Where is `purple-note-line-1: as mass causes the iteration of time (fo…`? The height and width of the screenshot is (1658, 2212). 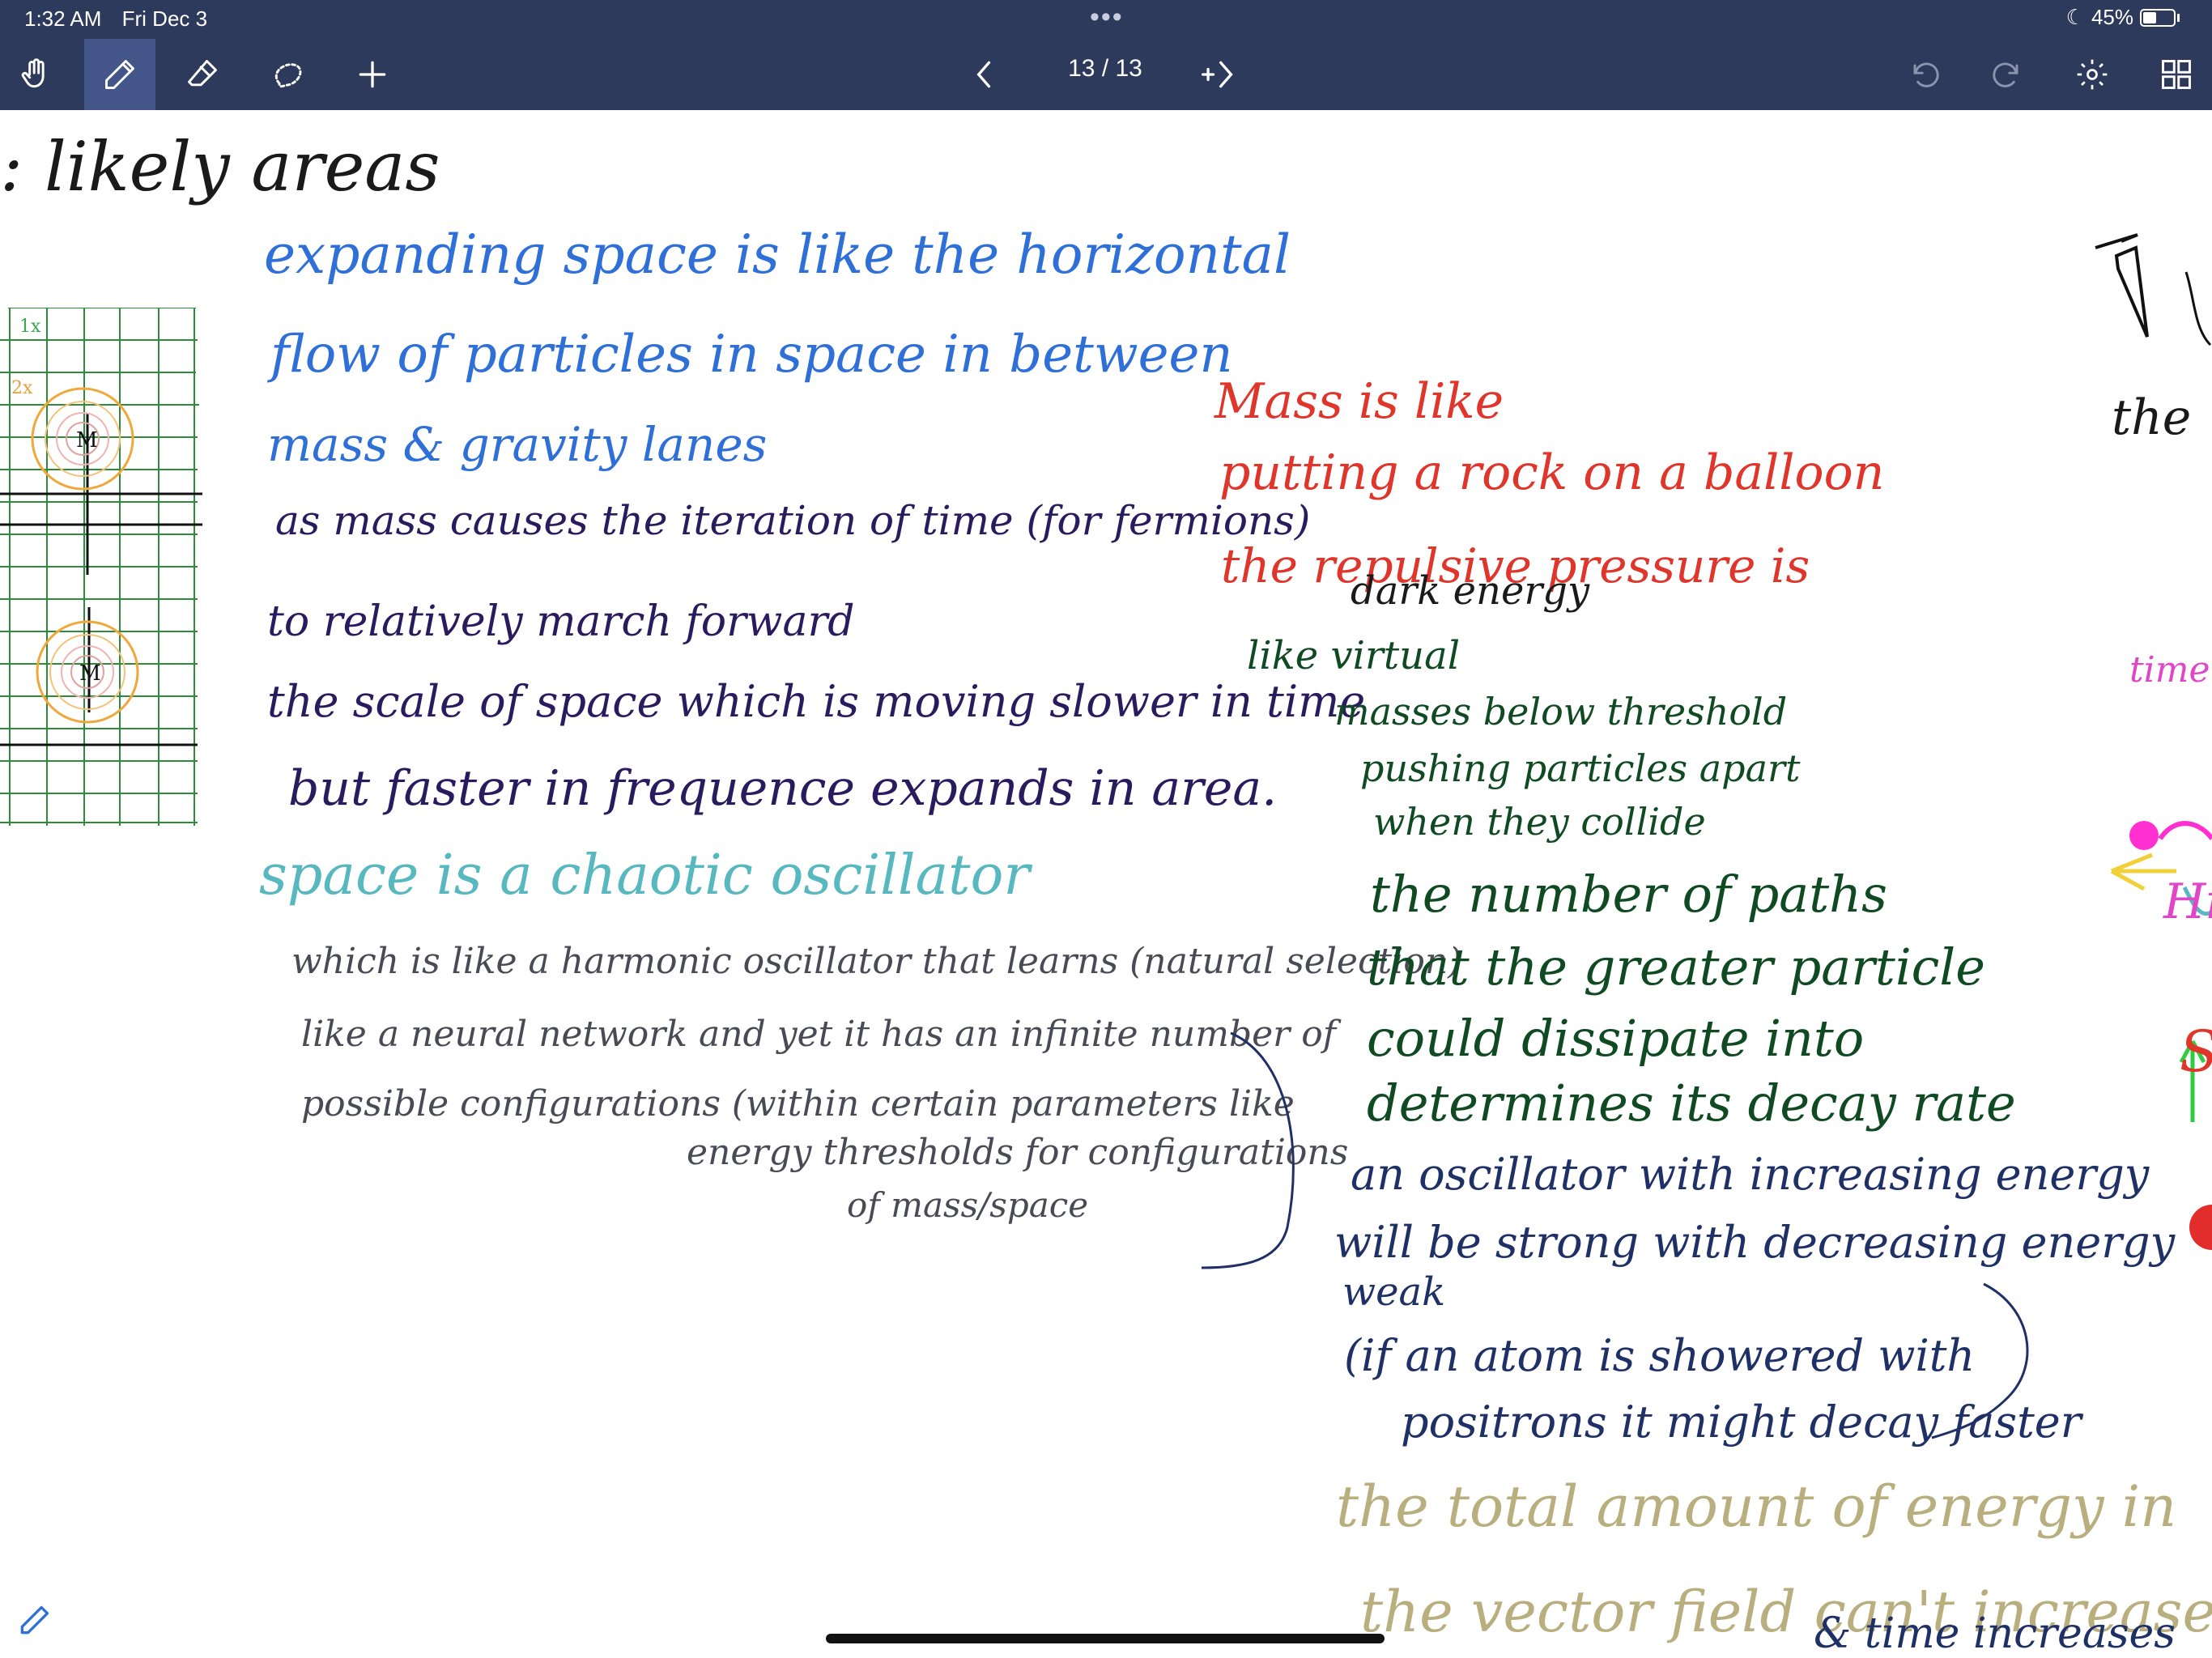
purple-note-line-1: as mass causes the iteration of time (fo… is located at coordinates (793, 520).